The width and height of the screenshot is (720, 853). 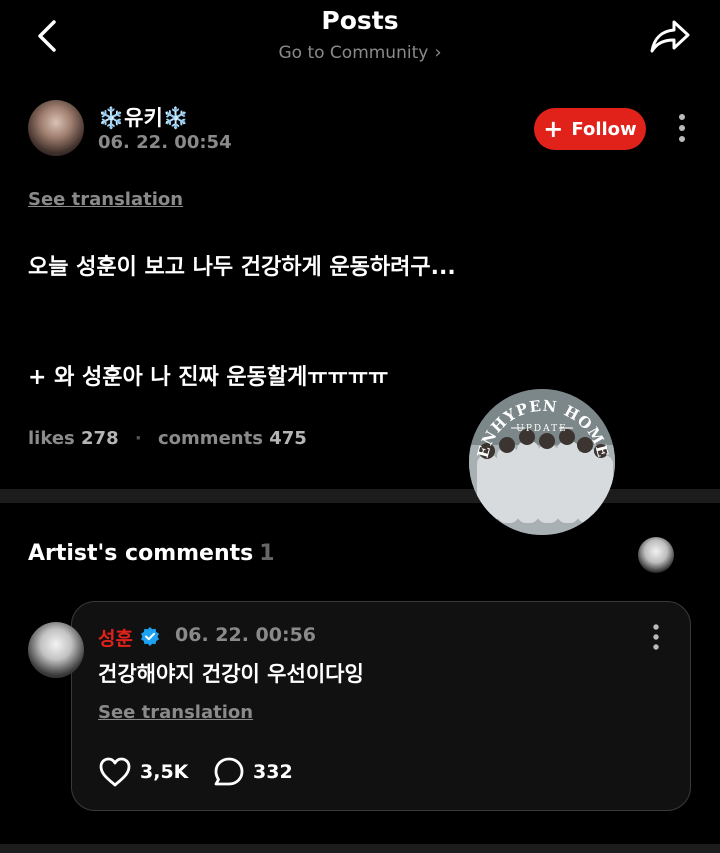 I want to click on speech-bubble-icon, so click(x=229, y=771).